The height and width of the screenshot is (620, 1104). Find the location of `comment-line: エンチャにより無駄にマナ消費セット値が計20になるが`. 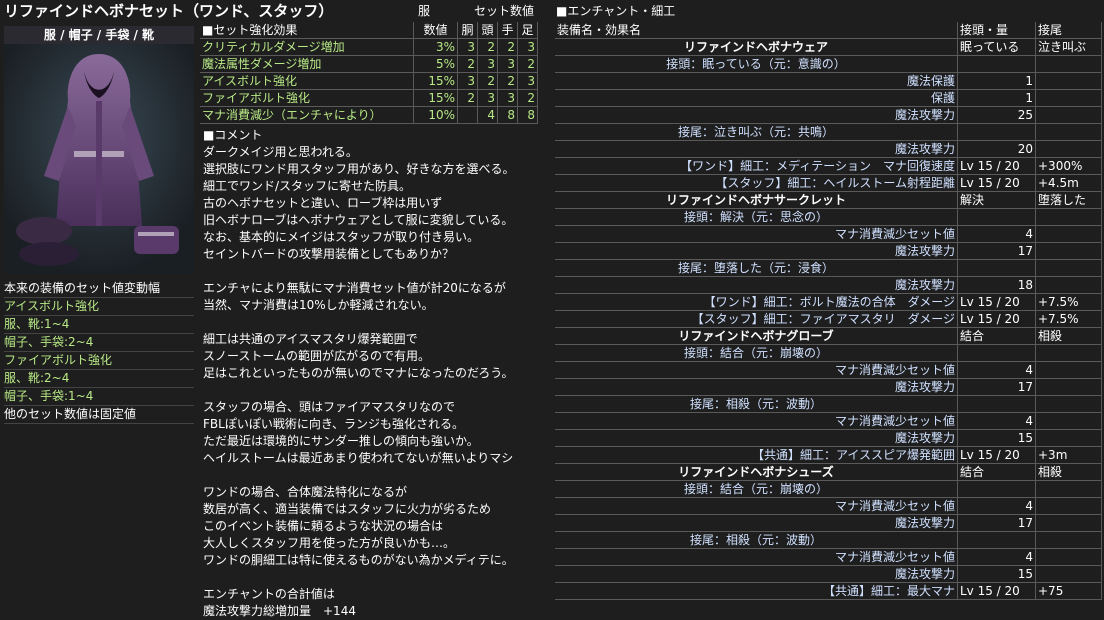

comment-line: エンチャにより無駄にマナ消費セット値が計20になるが is located at coordinates (354, 288).